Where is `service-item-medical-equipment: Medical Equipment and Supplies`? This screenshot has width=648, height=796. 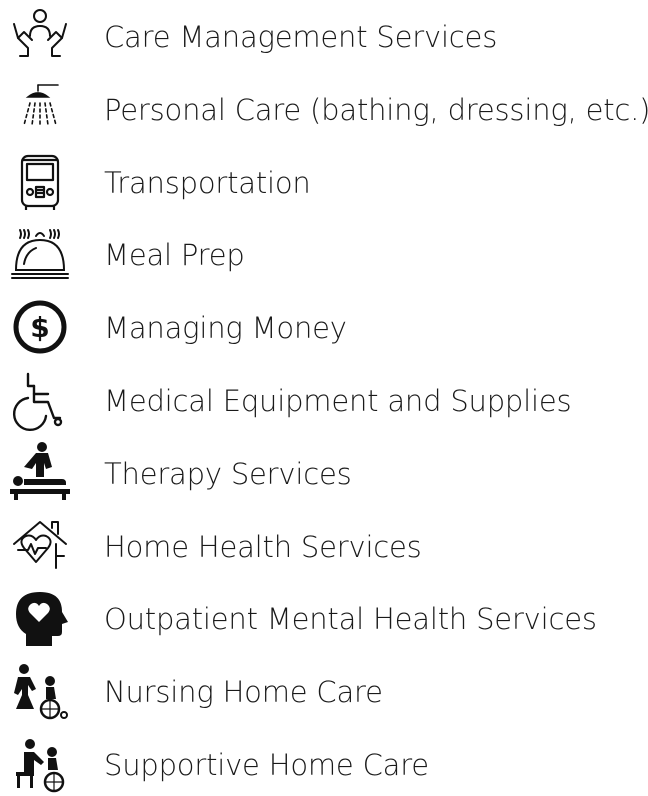 service-item-medical-equipment: Medical Equipment and Supplies is located at coordinates (324, 400).